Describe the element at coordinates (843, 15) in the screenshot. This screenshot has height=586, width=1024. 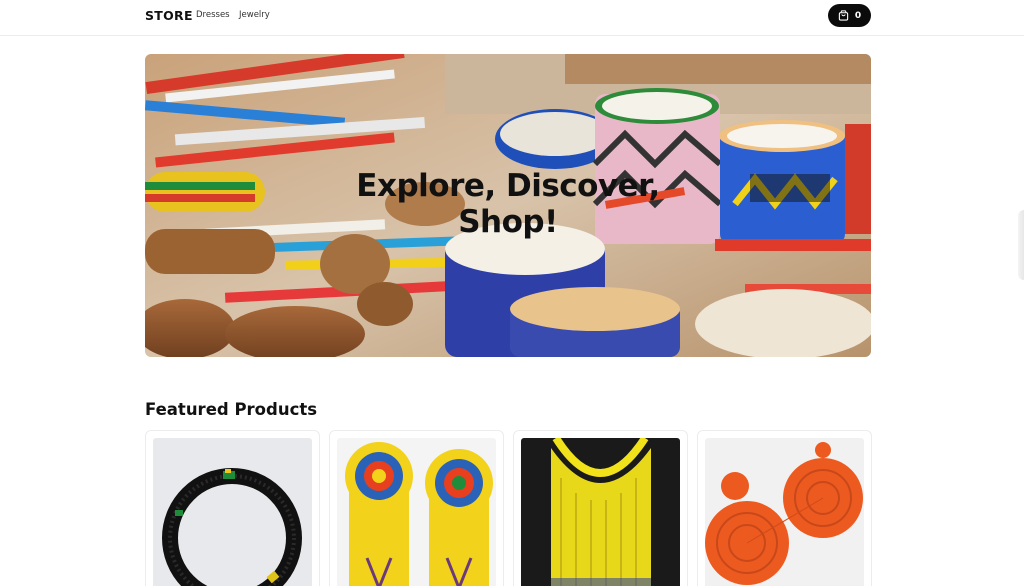
I see `shopping-bag-icon` at that location.